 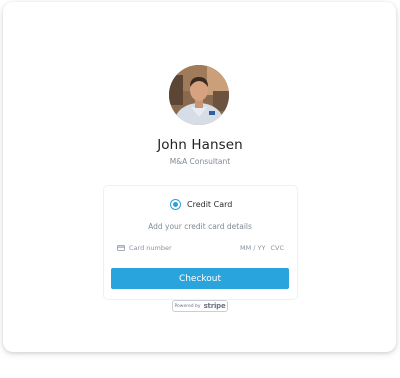 I want to click on cvc-placeholder: CVC, so click(x=277, y=248).